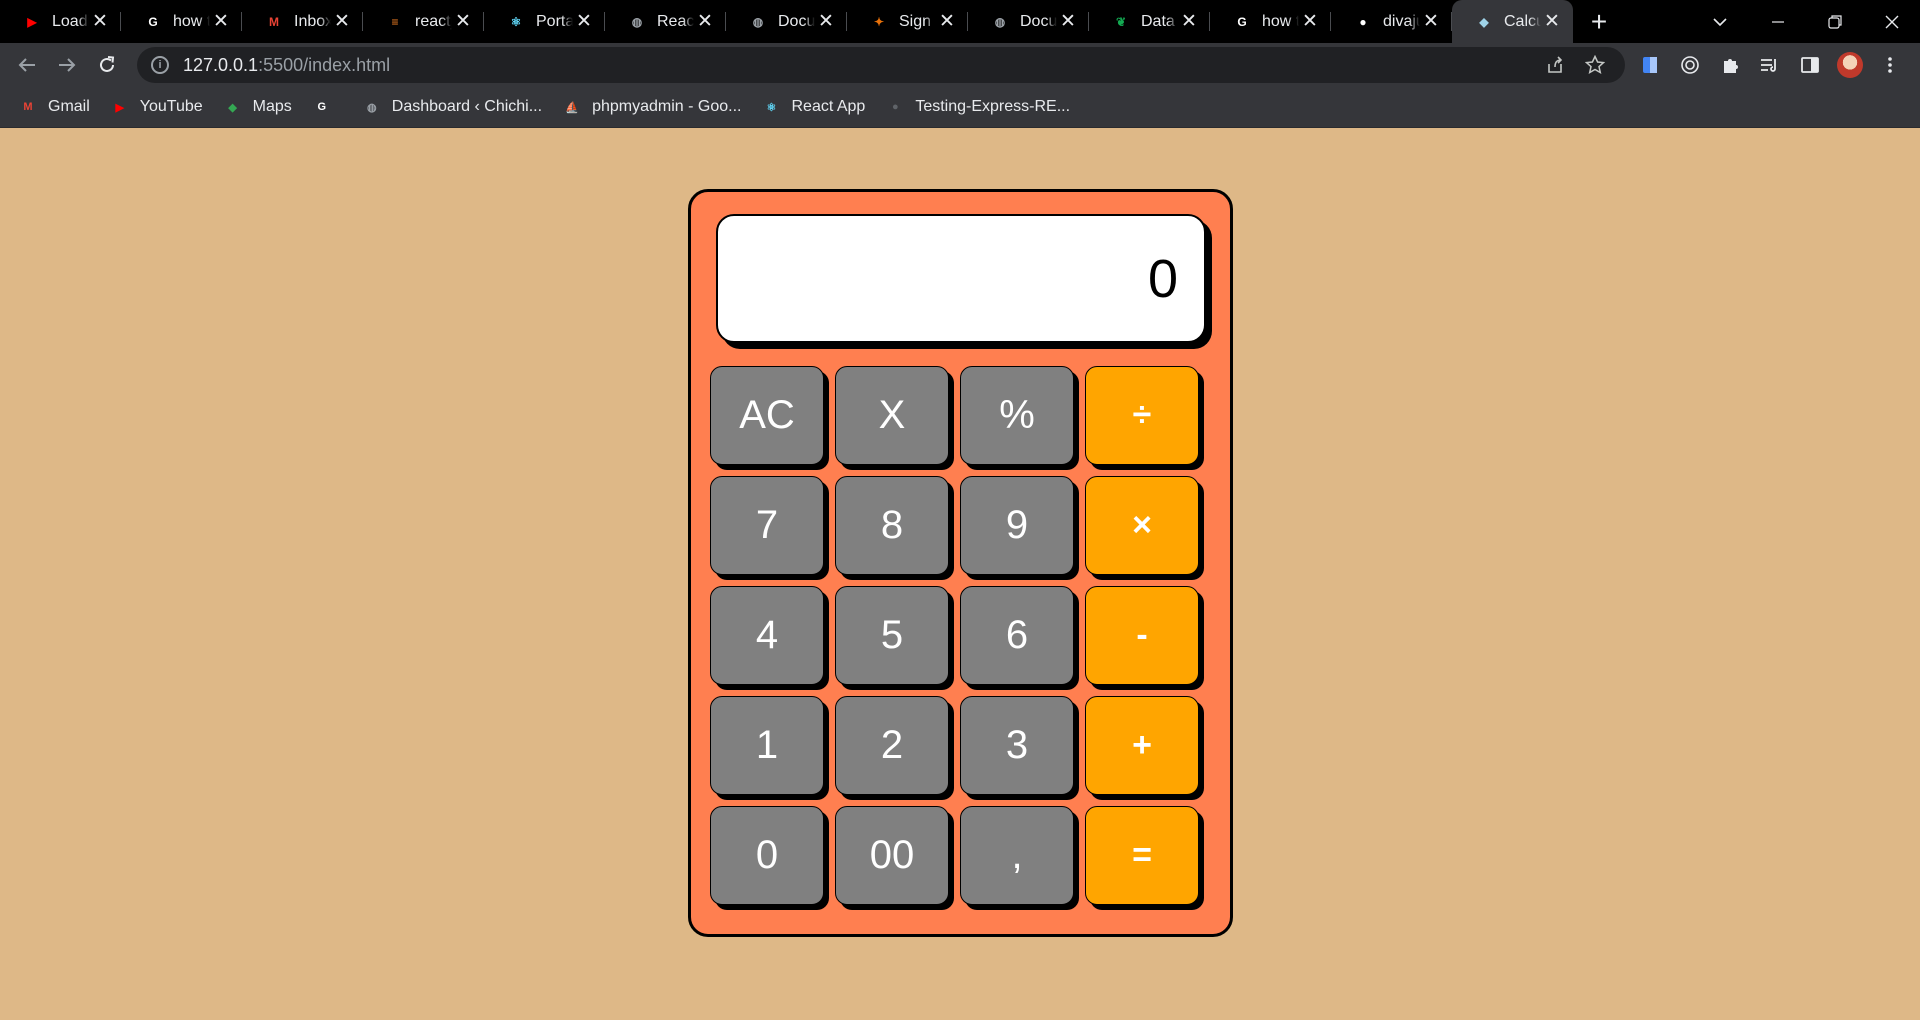 This screenshot has height=1020, width=1920. I want to click on tab: ≡ reactjs✕, so click(423, 21).